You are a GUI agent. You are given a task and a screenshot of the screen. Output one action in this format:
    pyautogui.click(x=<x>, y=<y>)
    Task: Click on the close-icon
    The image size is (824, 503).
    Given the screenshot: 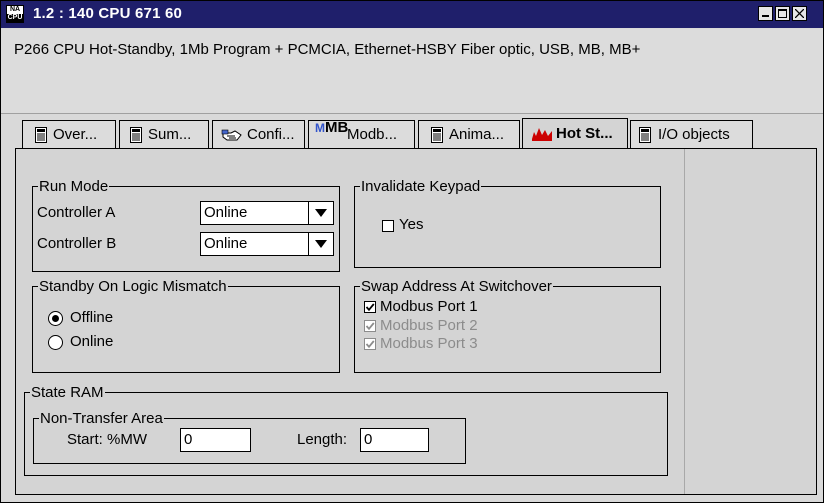 What is the action you would take?
    pyautogui.click(x=799, y=13)
    